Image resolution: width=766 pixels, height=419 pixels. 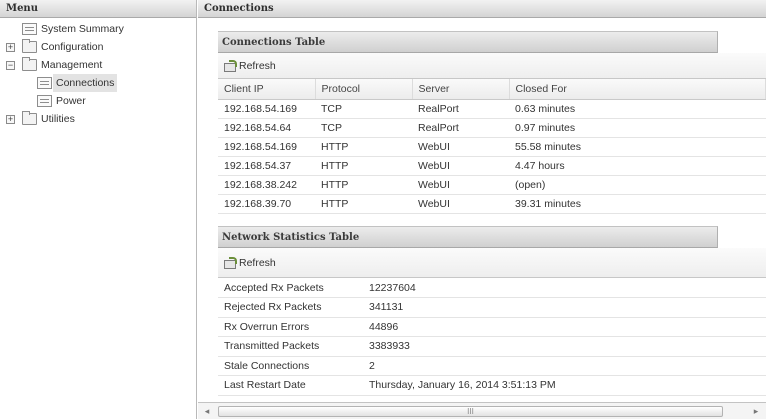 I want to click on tree-item-connections: Connections, so click(x=98, y=83).